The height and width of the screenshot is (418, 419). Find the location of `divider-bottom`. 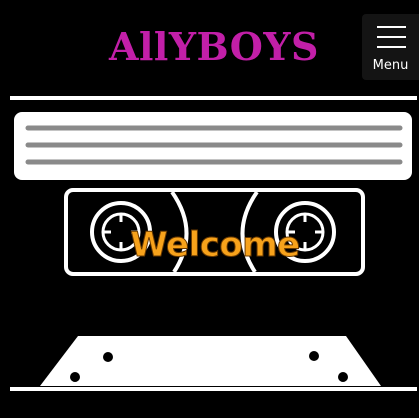

divider-bottom is located at coordinates (213, 389).